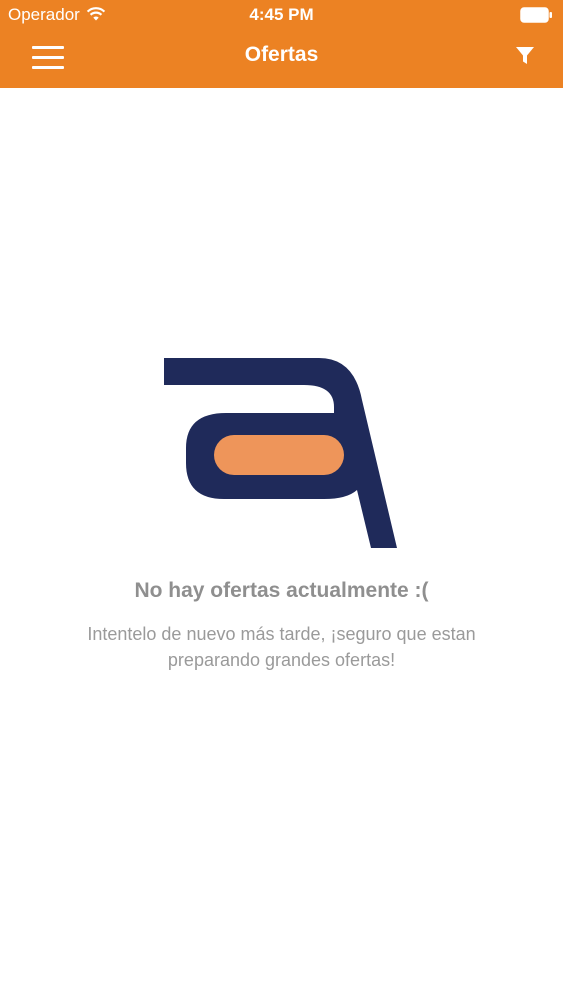  I want to click on empty-state-title: No hay ofertas actualmente :(, so click(281, 590).